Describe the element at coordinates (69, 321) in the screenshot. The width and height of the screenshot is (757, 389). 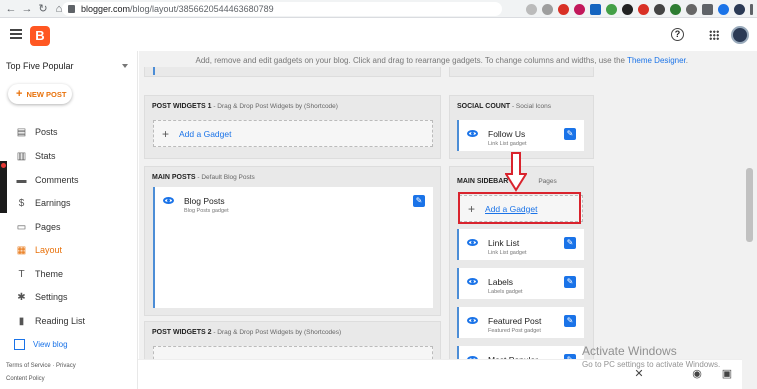
I see `sidebar-item-reading-list: ▮ Reading List` at that location.